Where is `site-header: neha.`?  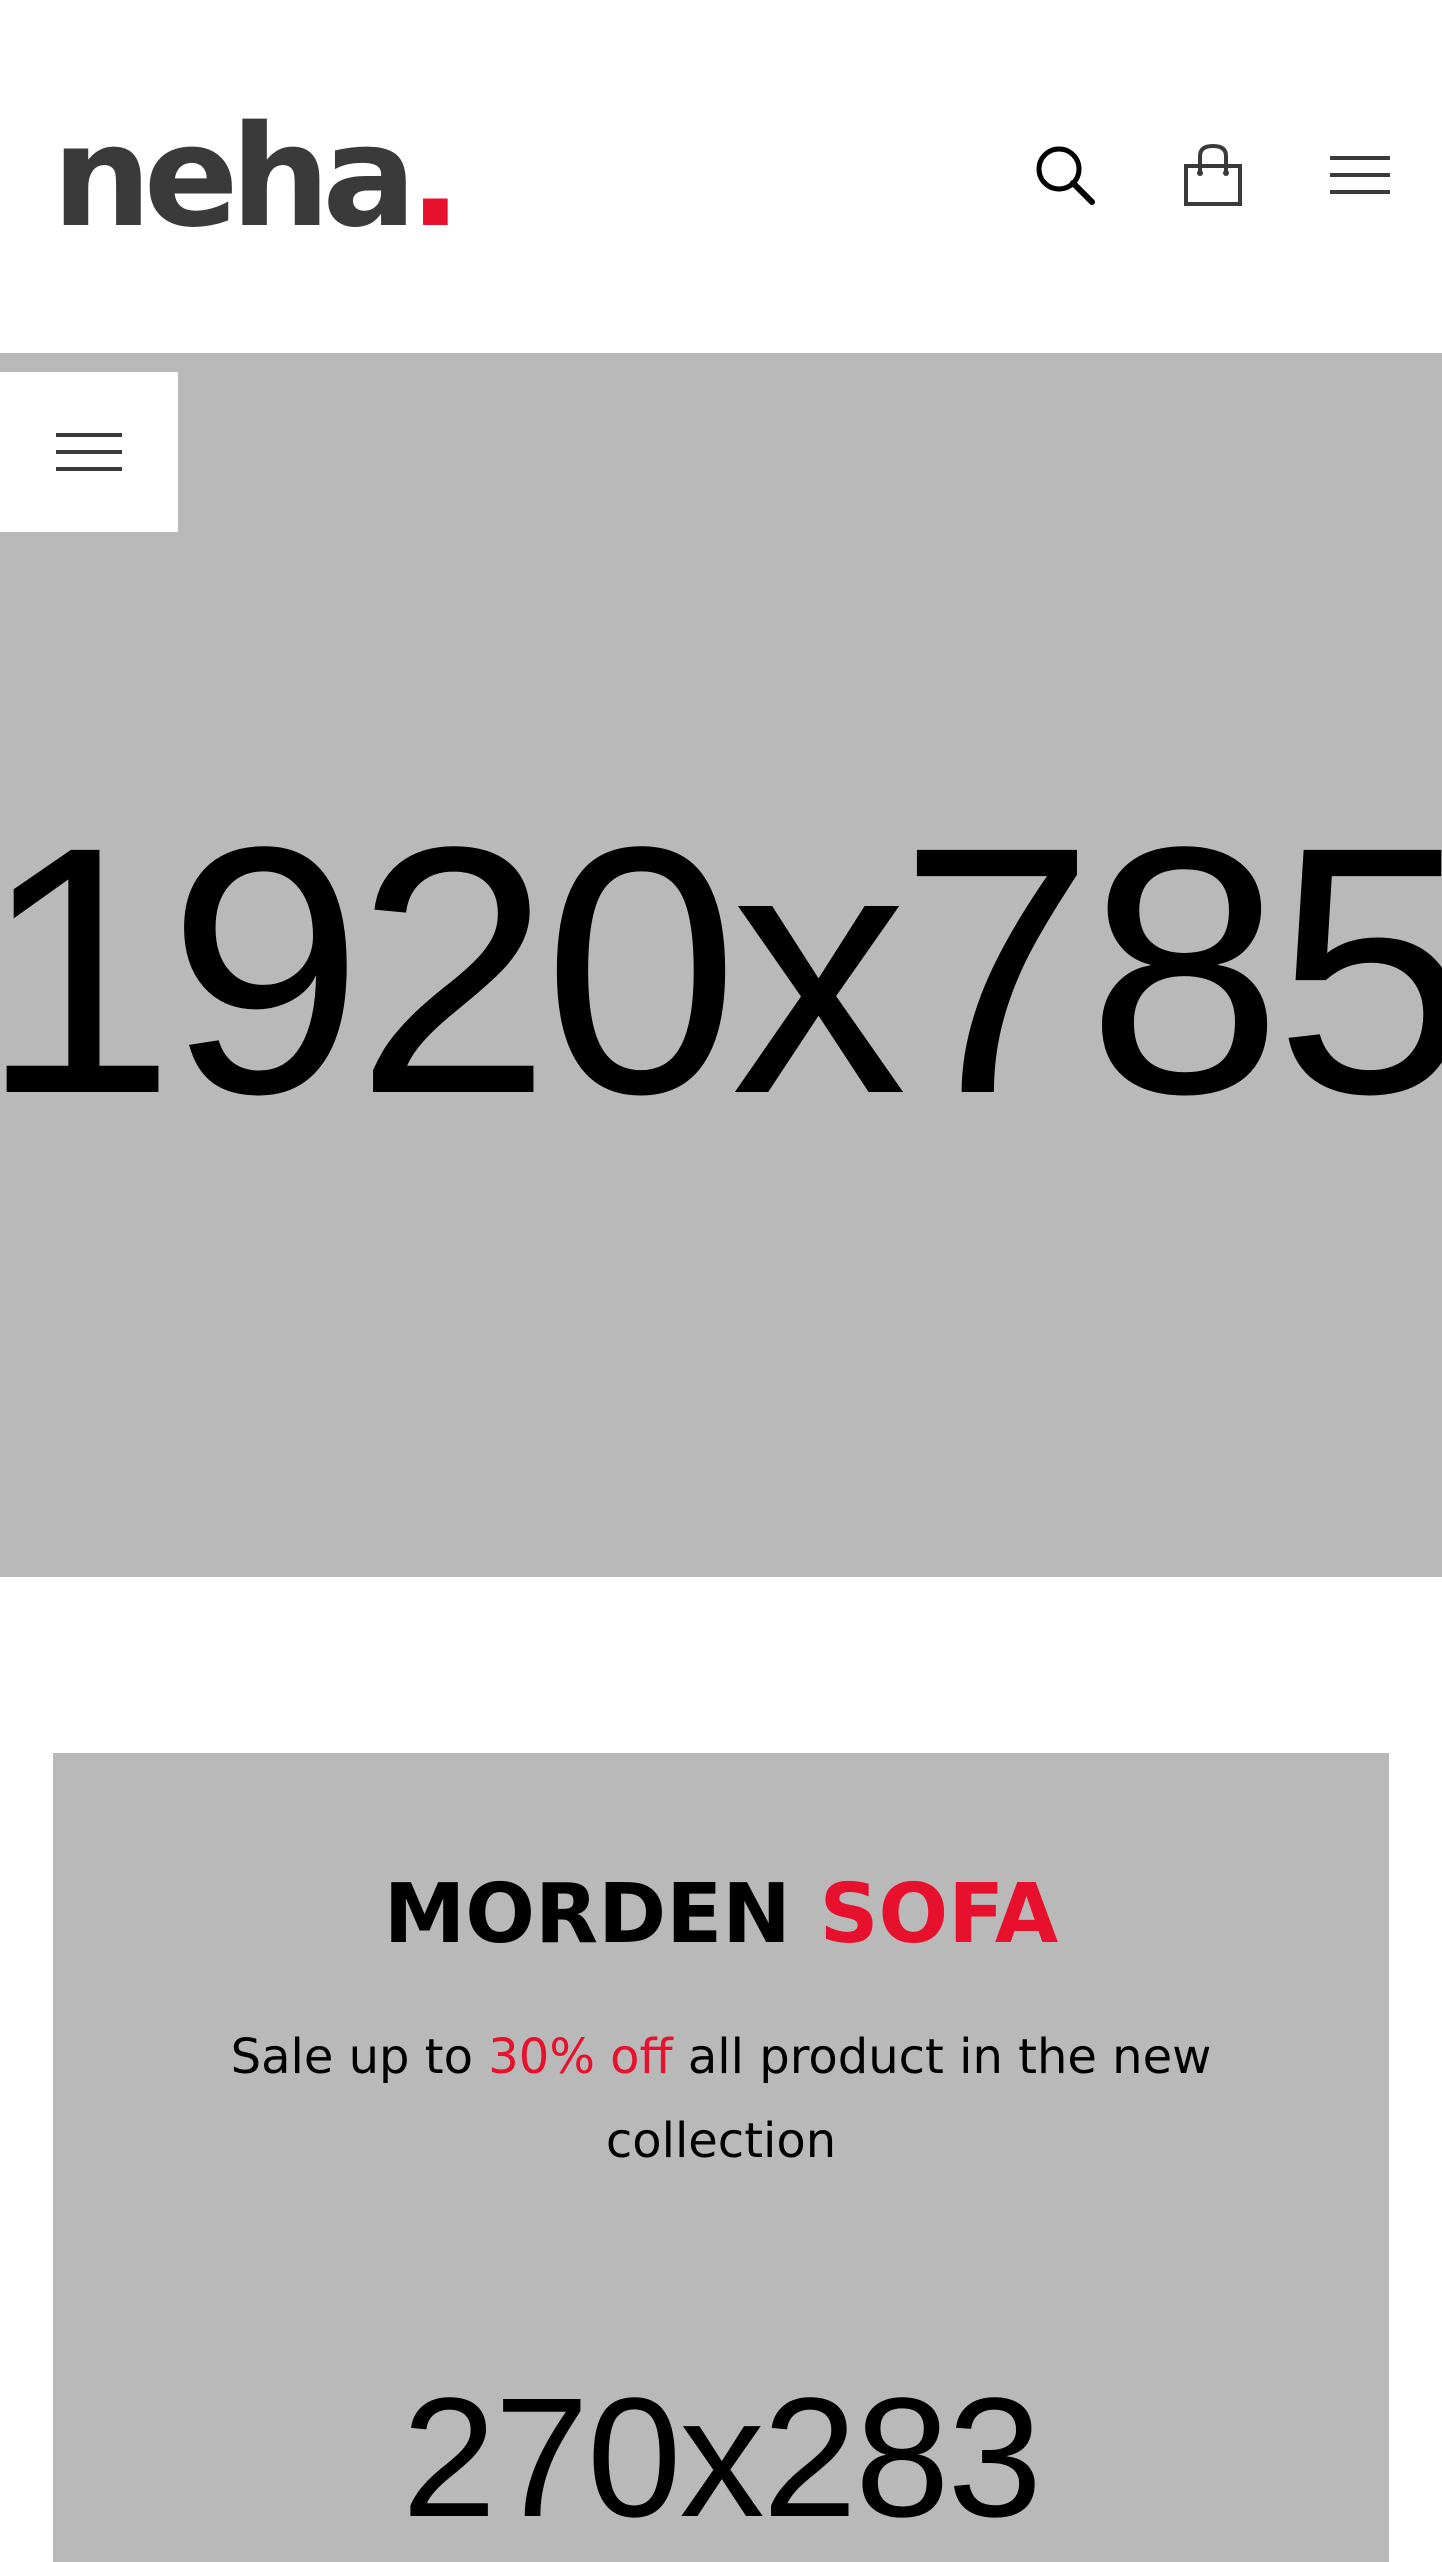 site-header: neha. is located at coordinates (721, 176).